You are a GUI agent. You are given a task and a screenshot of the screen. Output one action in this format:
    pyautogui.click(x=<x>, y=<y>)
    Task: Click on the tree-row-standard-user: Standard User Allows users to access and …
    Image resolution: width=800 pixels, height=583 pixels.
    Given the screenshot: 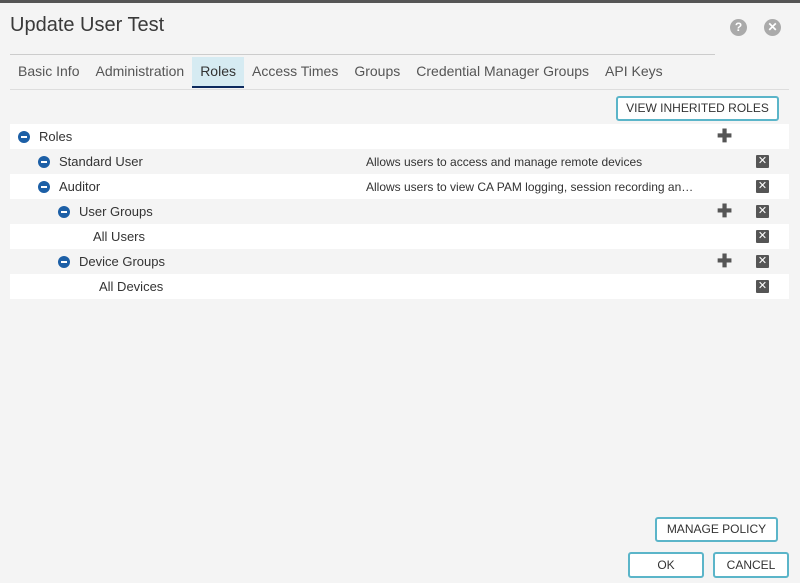 What is the action you would take?
    pyautogui.click(x=399, y=161)
    